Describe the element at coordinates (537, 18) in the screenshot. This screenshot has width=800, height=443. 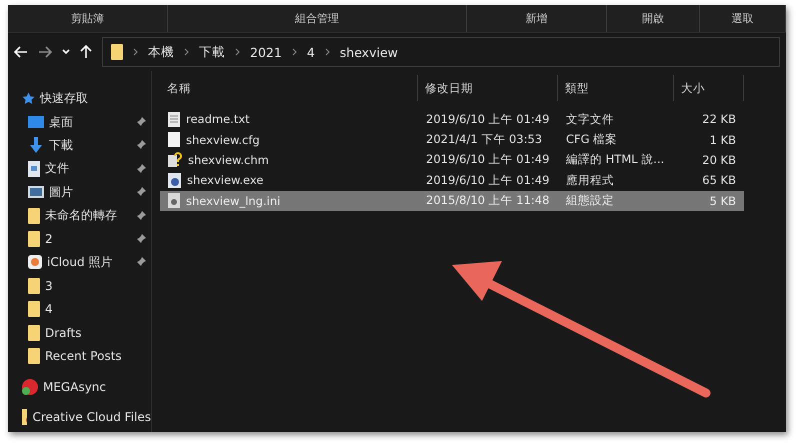
I see `ribbon-group-label: 新增` at that location.